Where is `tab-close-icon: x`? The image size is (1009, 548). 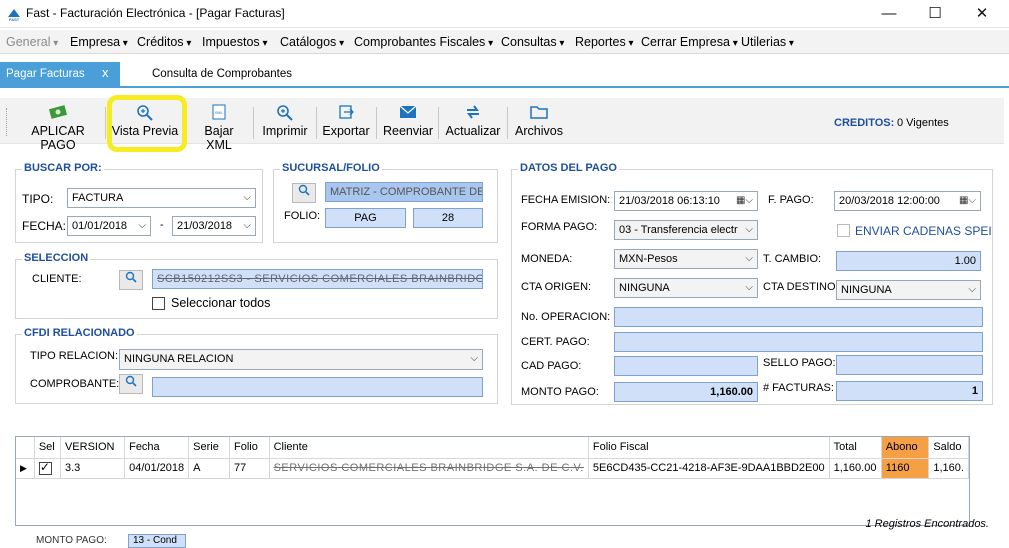
tab-close-icon: x is located at coordinates (105, 72).